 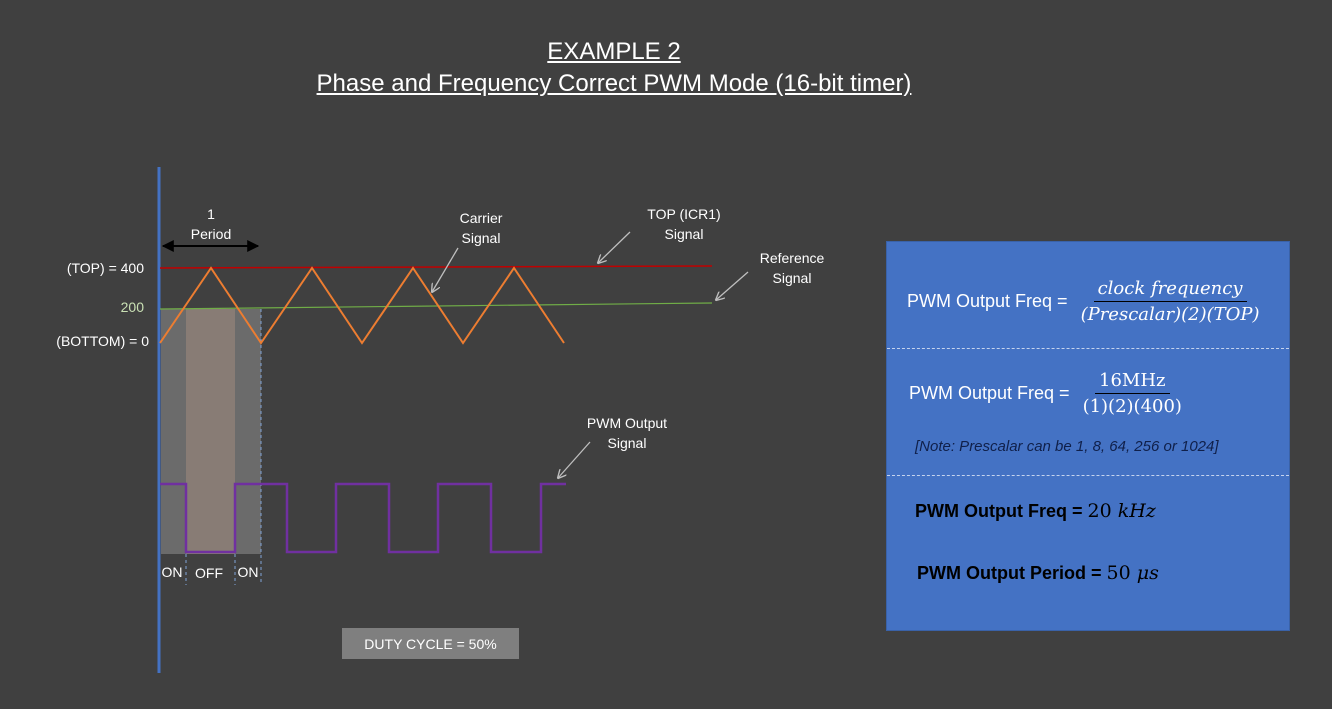 I want to click on eq2-denominator: (1)(2)(400), so click(x=1132, y=406).